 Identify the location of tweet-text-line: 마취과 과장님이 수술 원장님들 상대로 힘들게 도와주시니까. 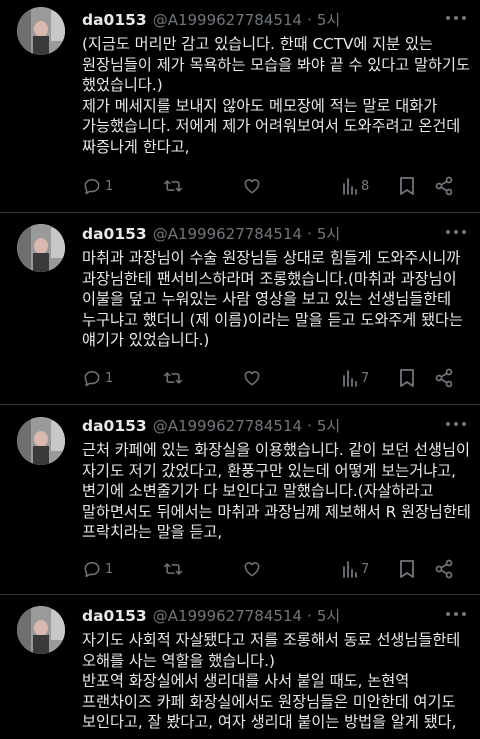
(271, 258).